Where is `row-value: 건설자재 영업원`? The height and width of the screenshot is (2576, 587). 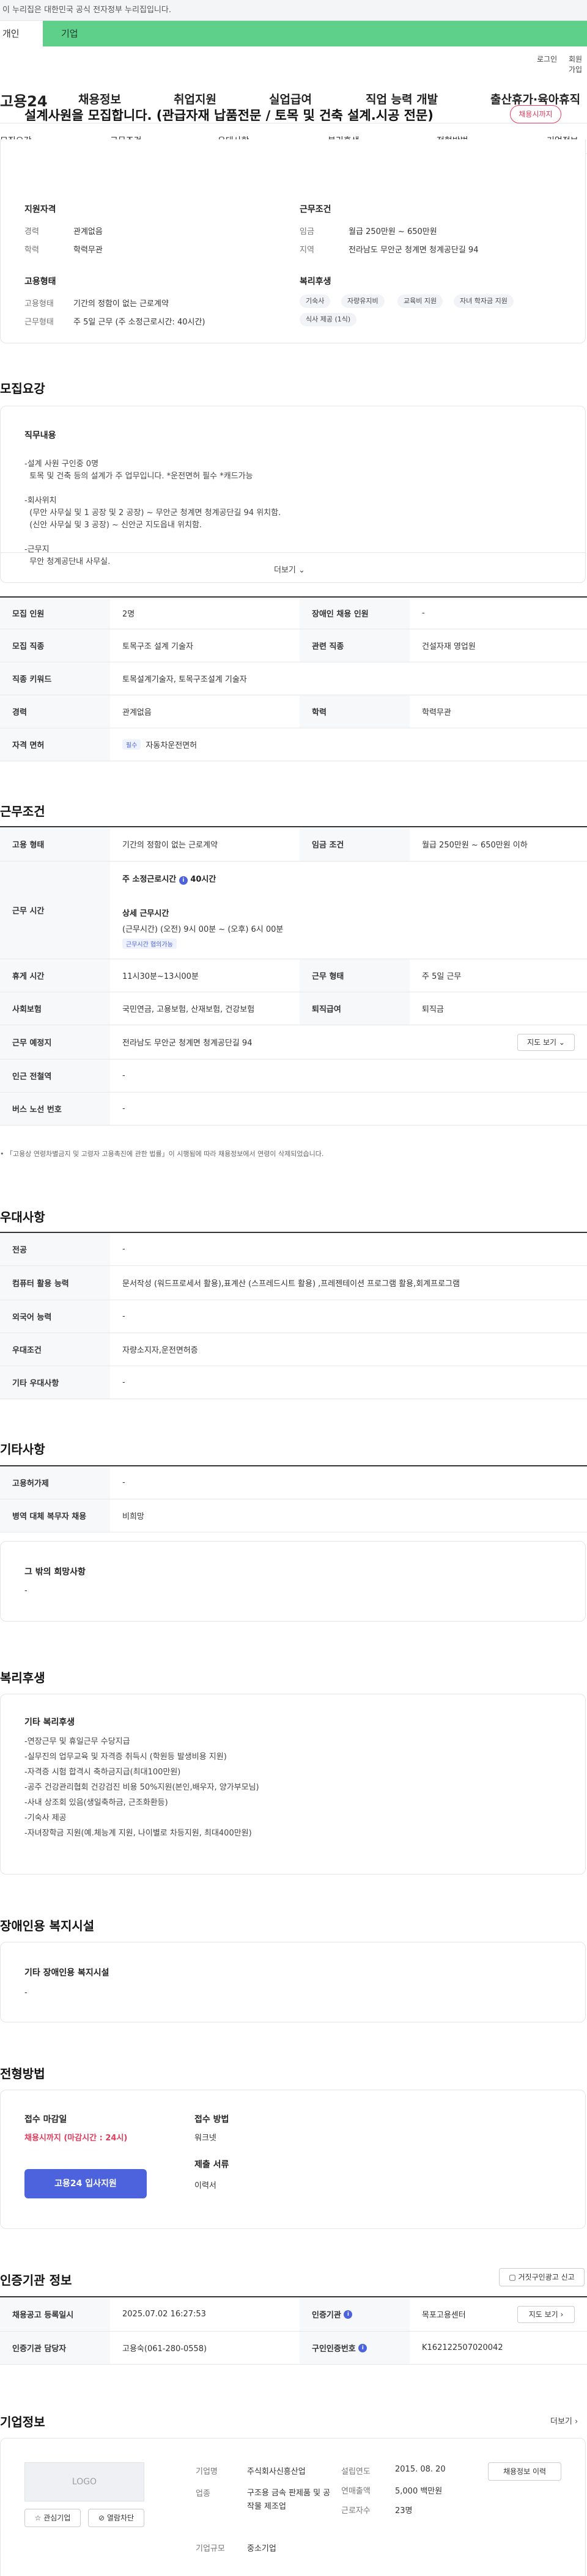 row-value: 건설자재 영업원 is located at coordinates (449, 646).